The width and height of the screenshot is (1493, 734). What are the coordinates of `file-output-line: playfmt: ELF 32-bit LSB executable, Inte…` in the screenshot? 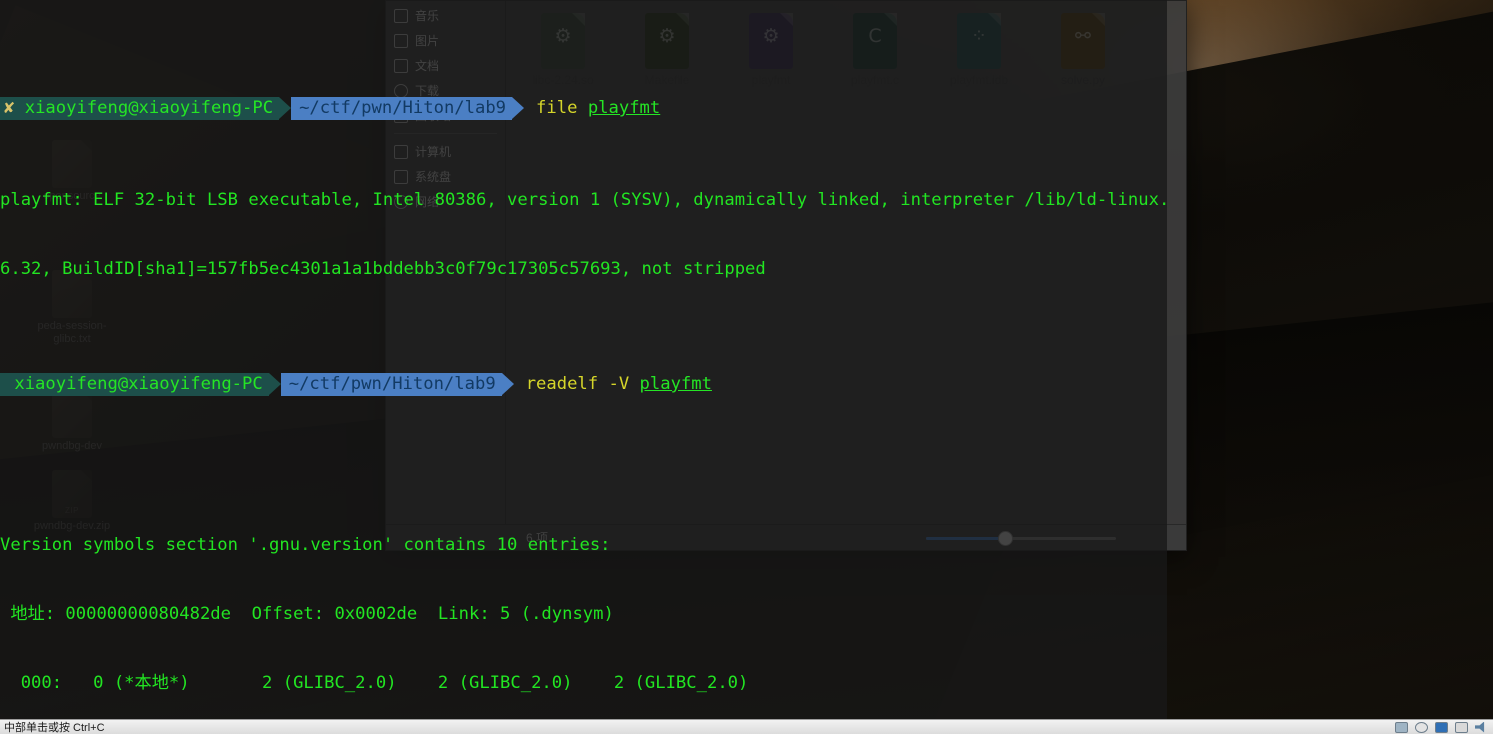 It's located at (583, 200).